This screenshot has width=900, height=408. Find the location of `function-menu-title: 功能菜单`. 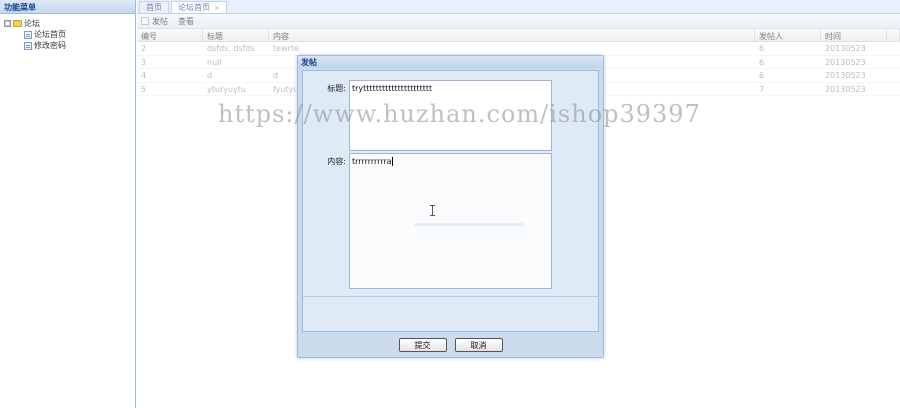

function-menu-title: 功能菜单 is located at coordinates (67, 7).